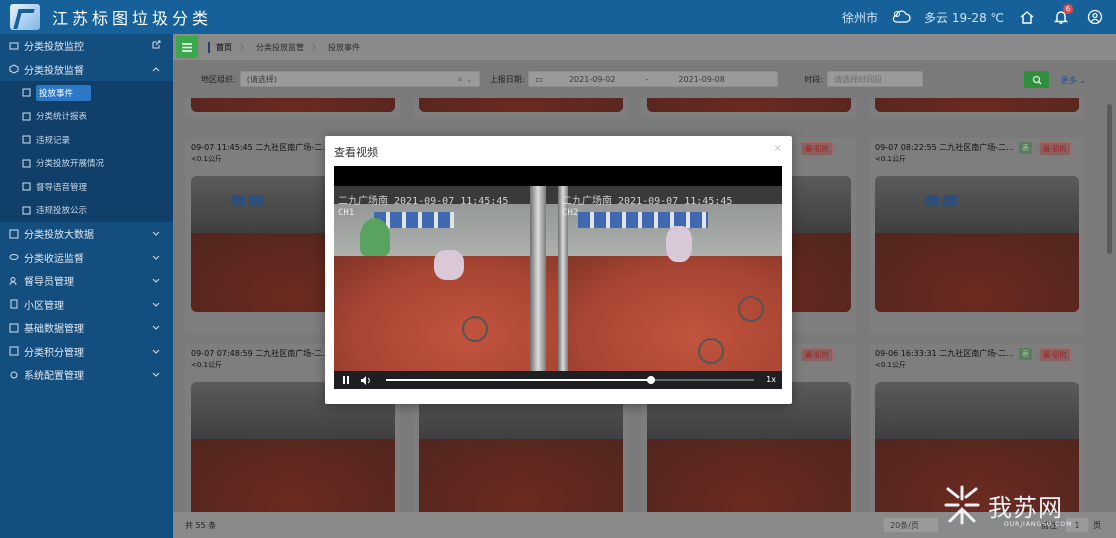 The image size is (1116, 538). I want to click on external-link-icon, so click(156, 46).